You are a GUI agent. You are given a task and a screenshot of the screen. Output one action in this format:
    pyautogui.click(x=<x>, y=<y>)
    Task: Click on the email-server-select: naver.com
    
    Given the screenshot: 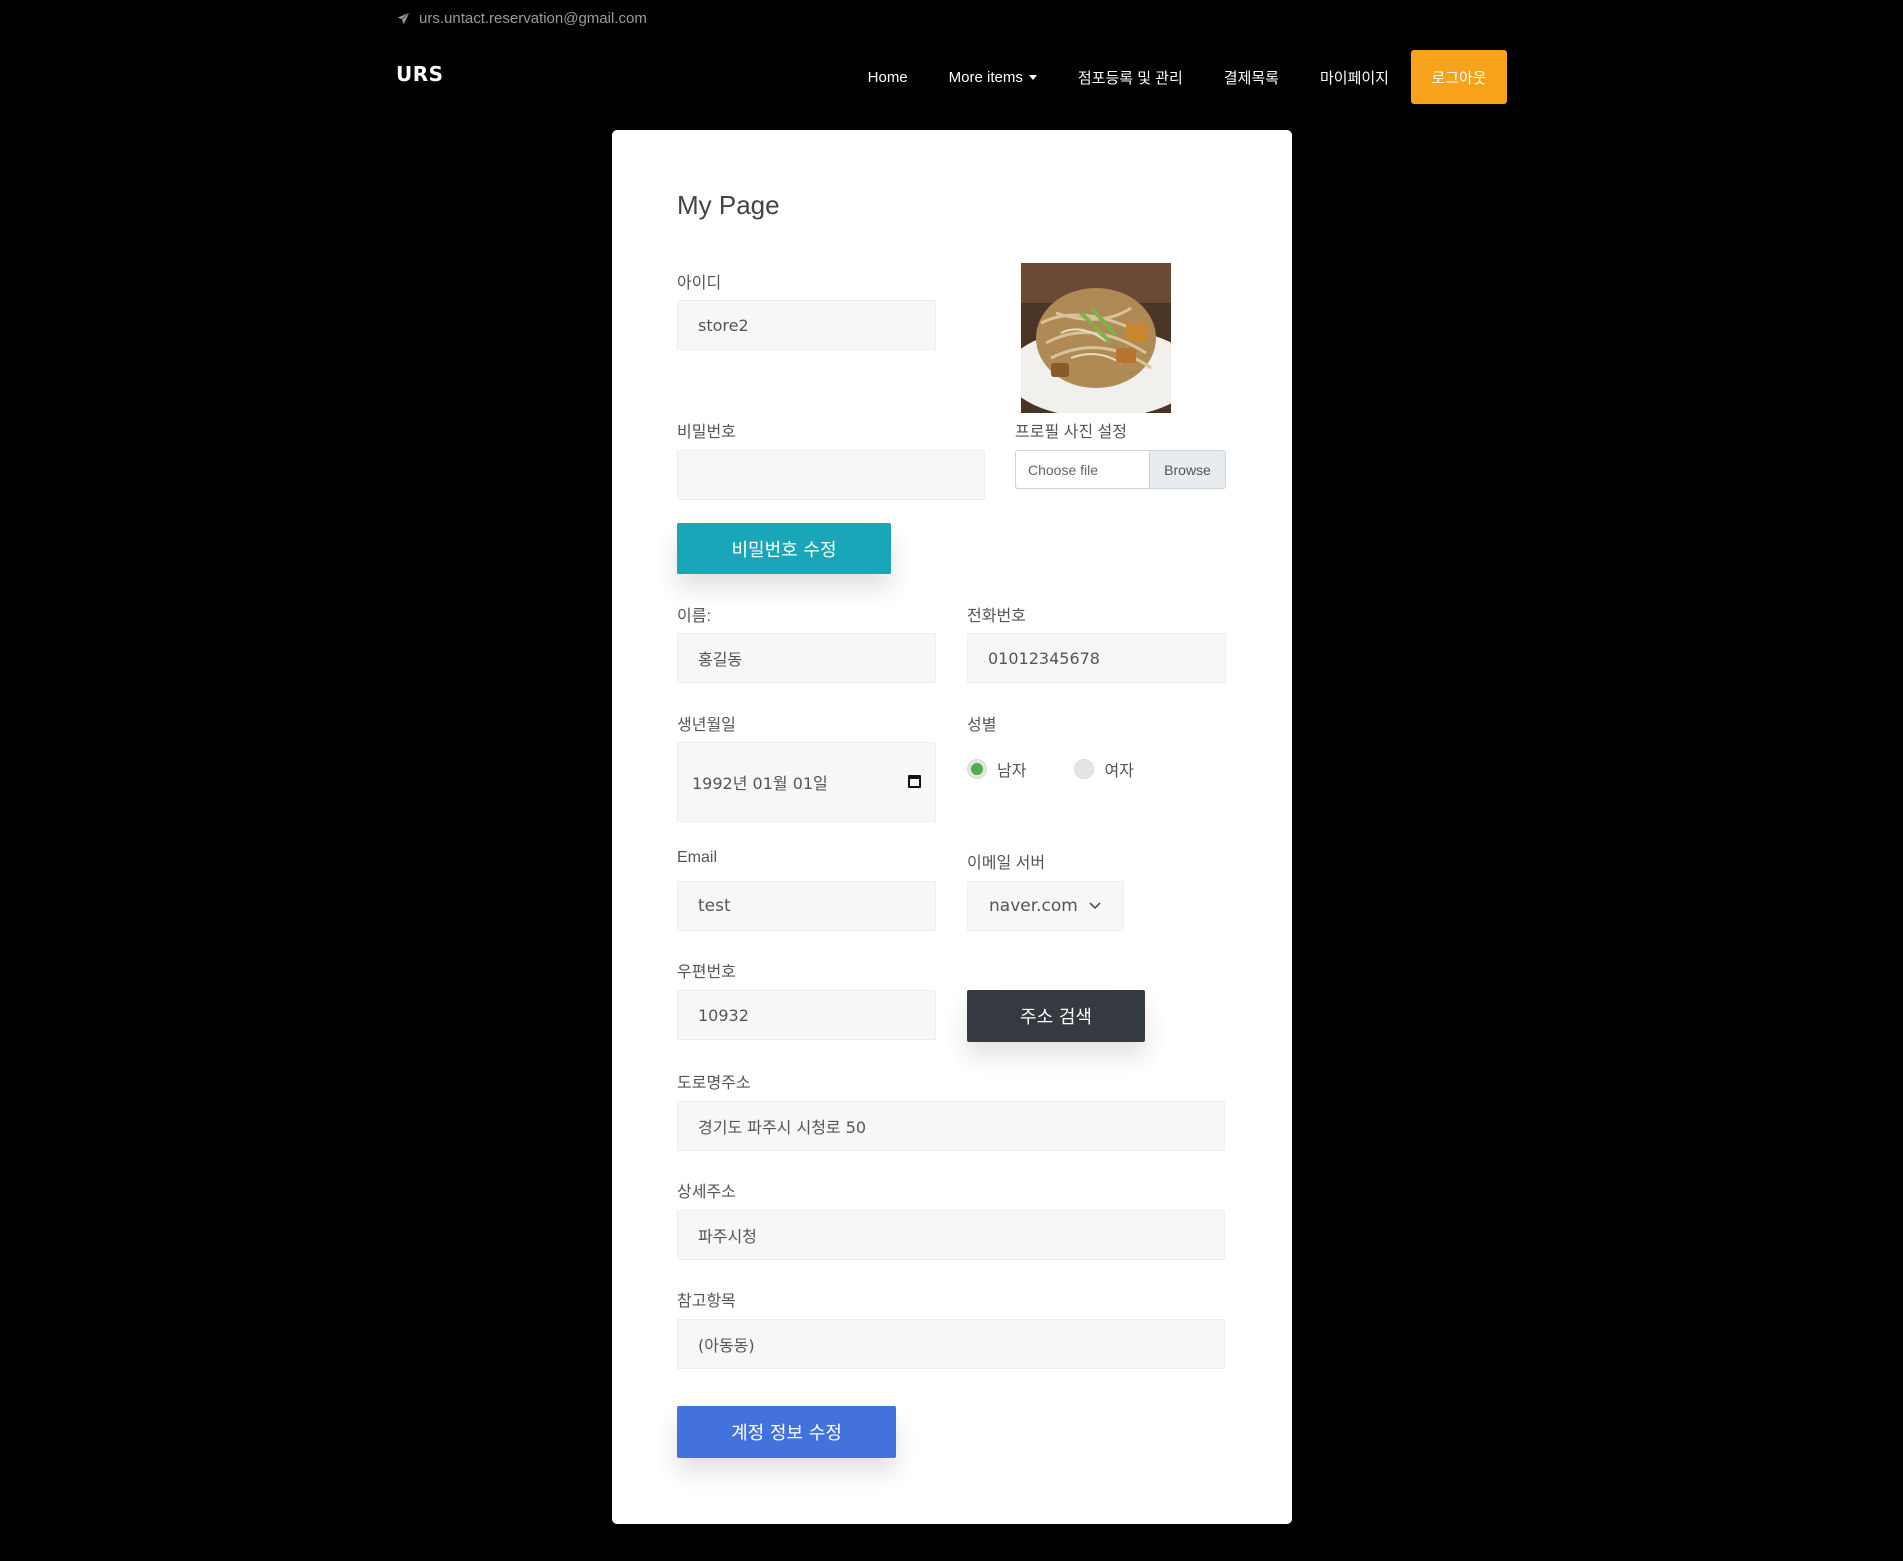 What is the action you would take?
    pyautogui.click(x=1045, y=906)
    